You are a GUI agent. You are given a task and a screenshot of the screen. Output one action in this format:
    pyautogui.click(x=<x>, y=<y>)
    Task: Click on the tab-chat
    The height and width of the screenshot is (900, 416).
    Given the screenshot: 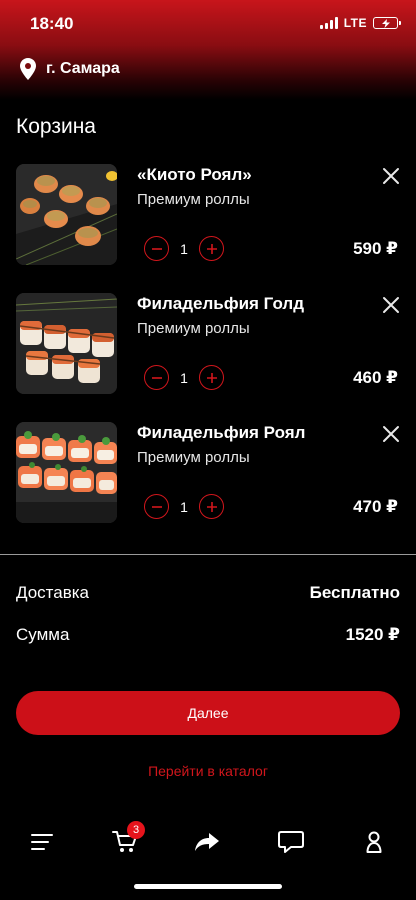 What is the action you would take?
    pyautogui.click(x=291, y=842)
    